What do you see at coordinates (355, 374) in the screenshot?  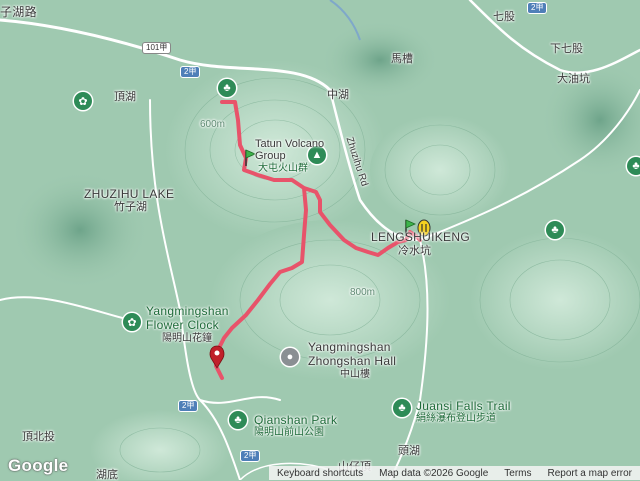 I see `label-zhongshan-zh: 中山樓` at bounding box center [355, 374].